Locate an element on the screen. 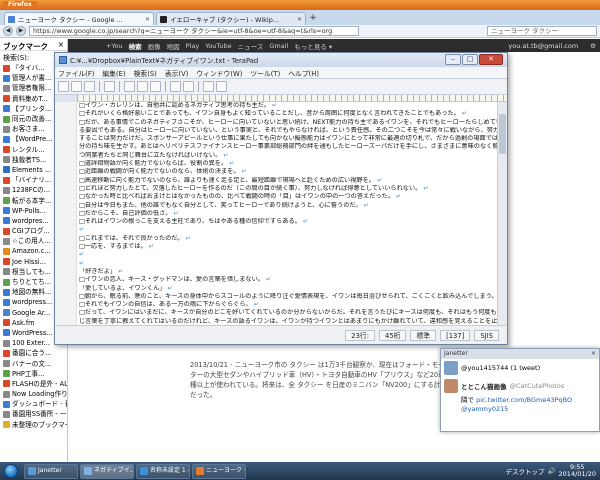 This screenshot has height=480, width=600. browser-tab-wikipedia: イエローキャブ (タクシー) - Wikip... ✕ is located at coordinates (231, 18).